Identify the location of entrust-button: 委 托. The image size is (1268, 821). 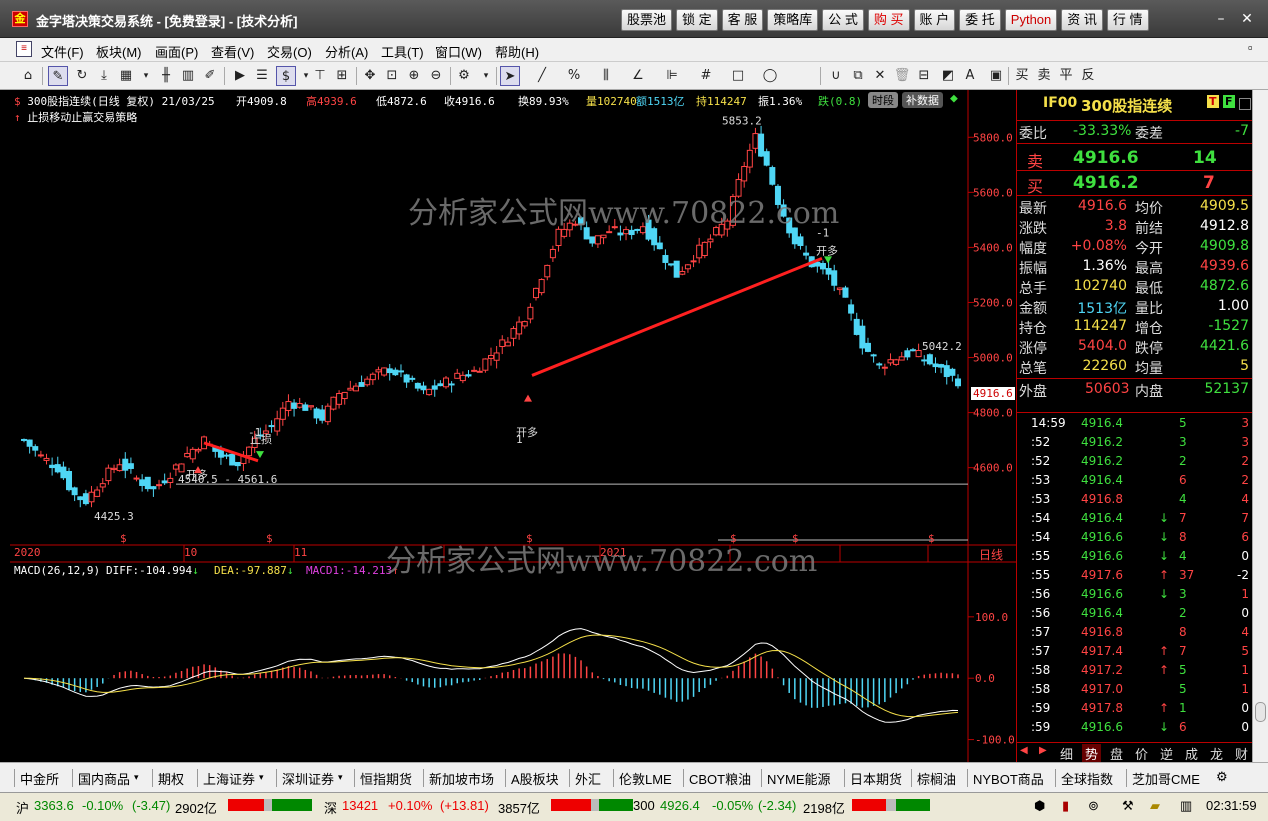
(980, 20).